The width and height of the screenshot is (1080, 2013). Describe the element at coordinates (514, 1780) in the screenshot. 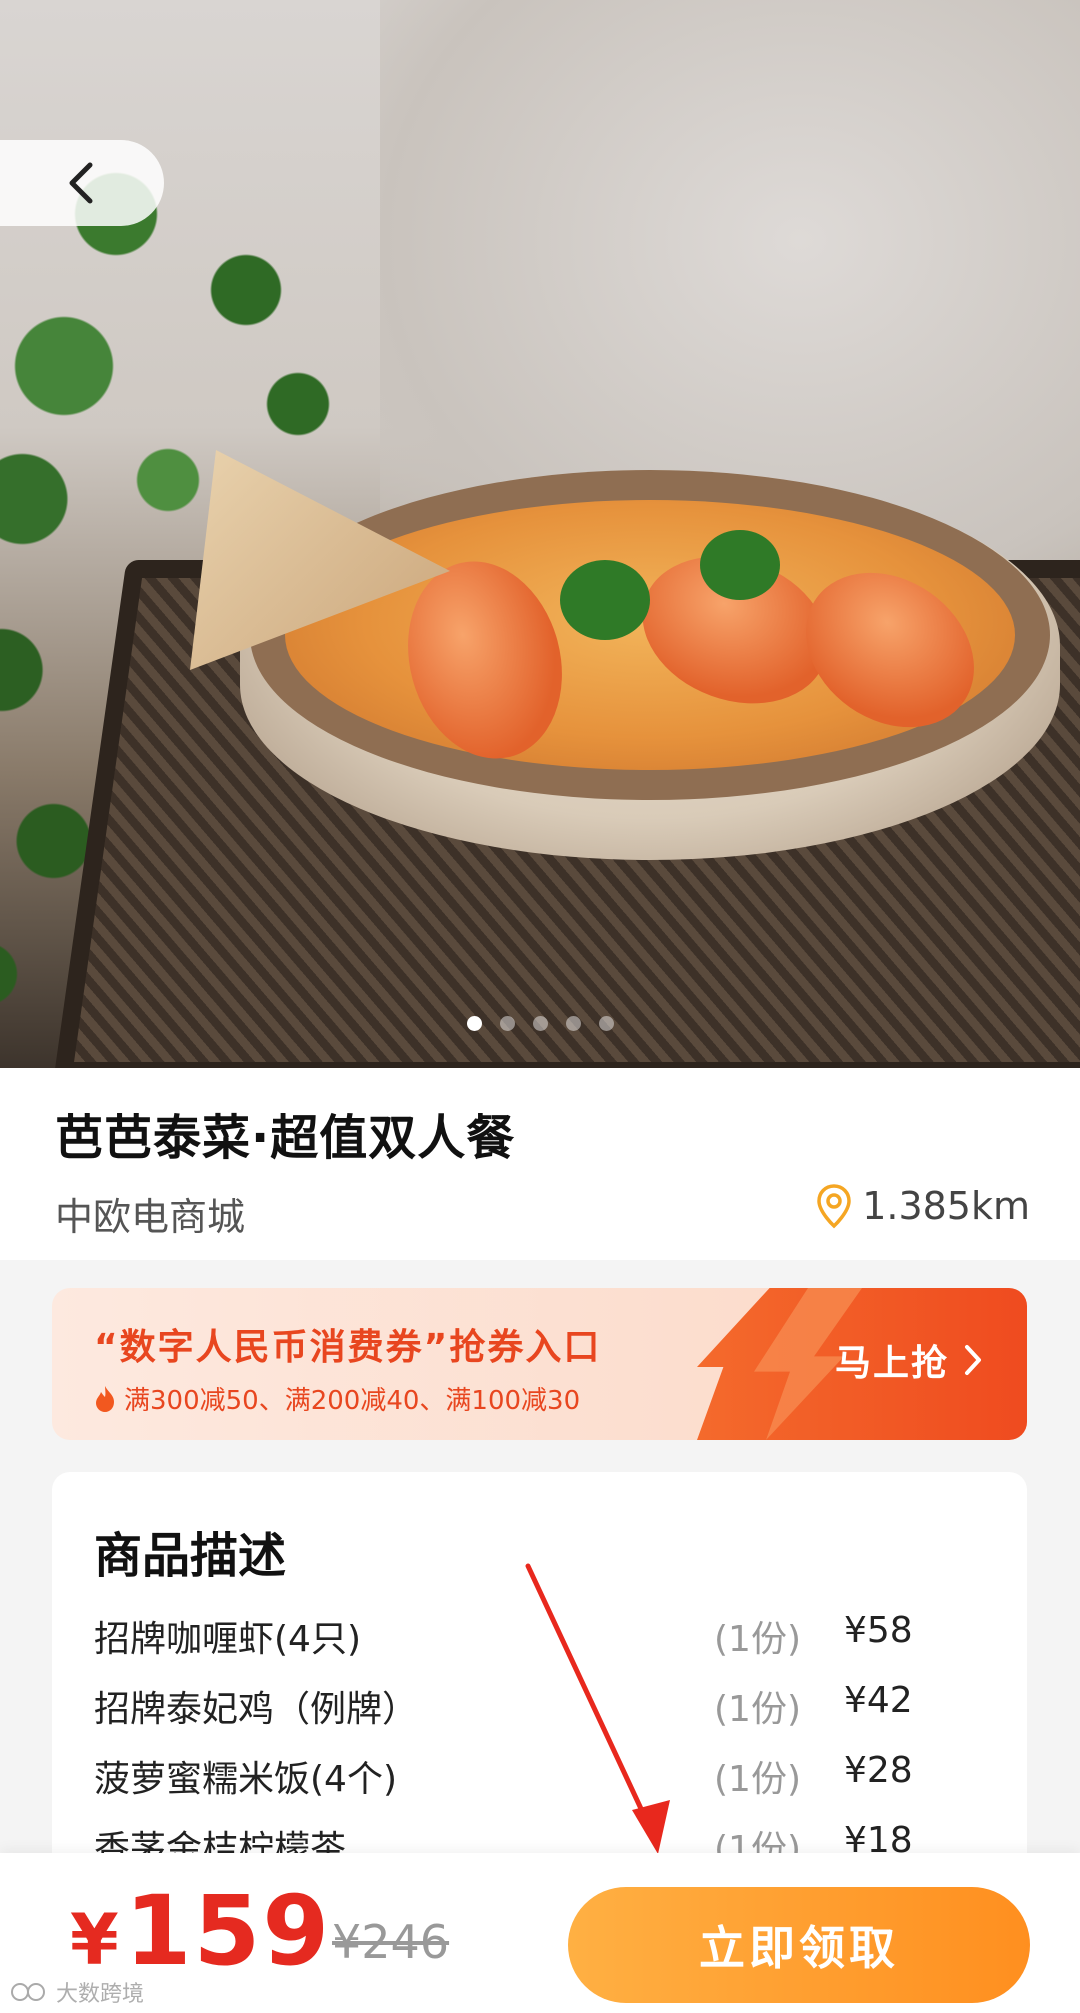

I see `list-item: 菠萝蜜糯米饭(4个) (1份) ¥28` at that location.